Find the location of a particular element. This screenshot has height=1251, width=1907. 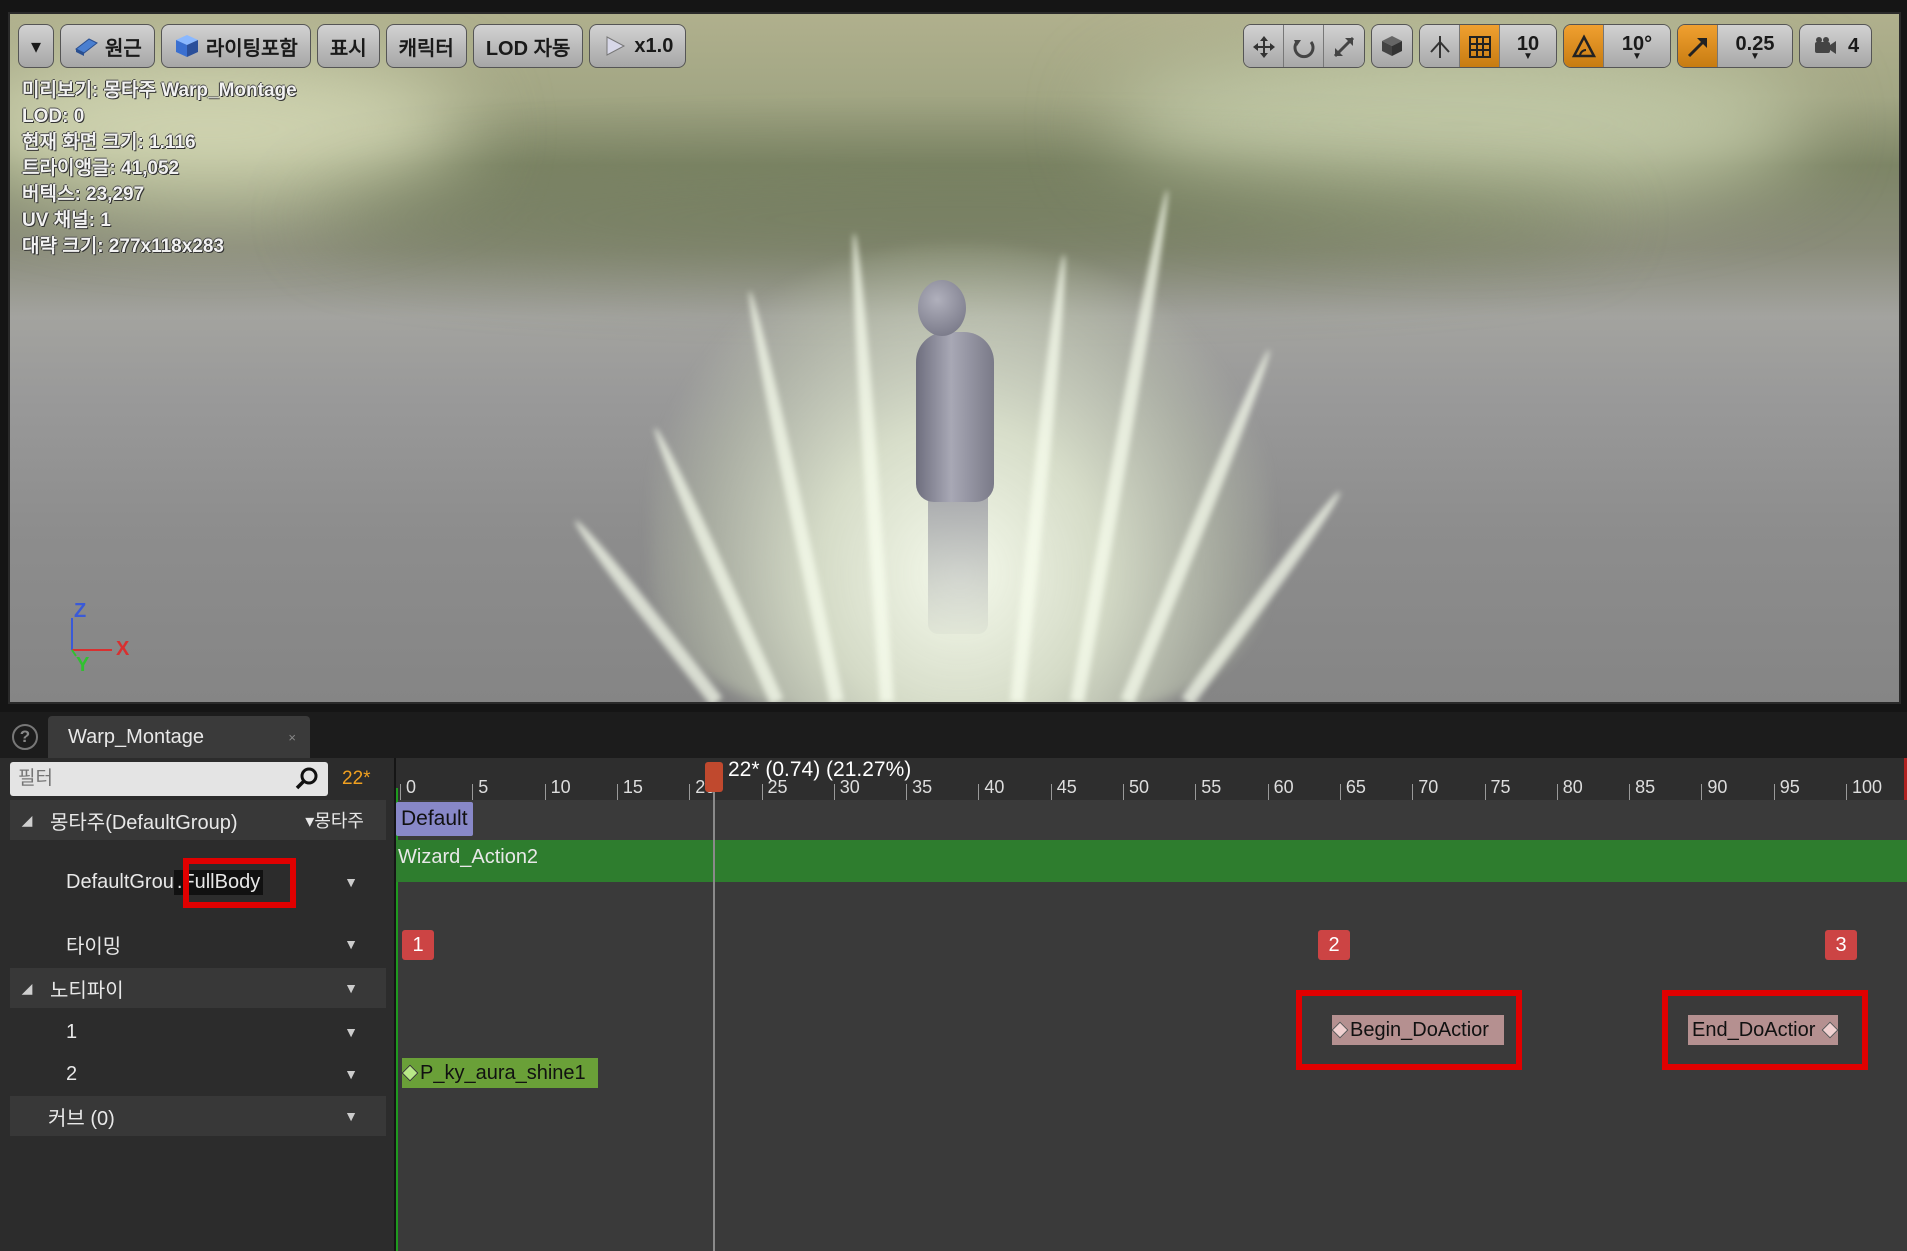

lod-button: LOD 자동 is located at coordinates (528, 46).